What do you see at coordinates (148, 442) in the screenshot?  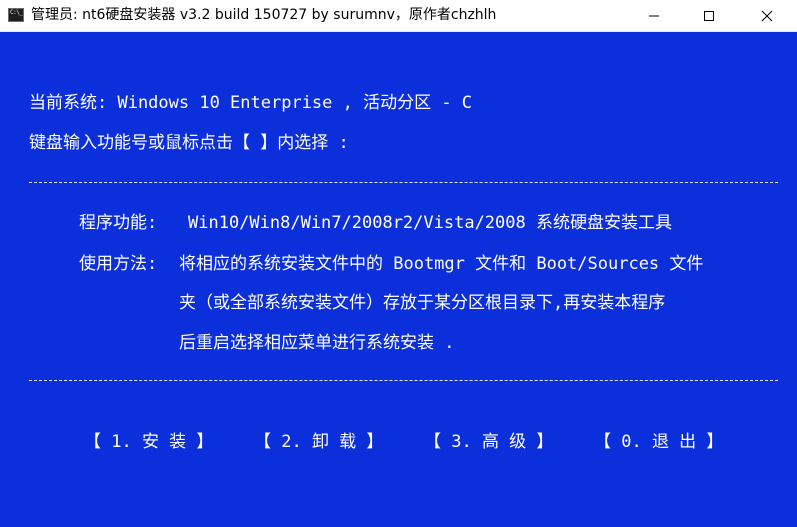 I see `menu-install-button: 【 1. 安 装 】` at bounding box center [148, 442].